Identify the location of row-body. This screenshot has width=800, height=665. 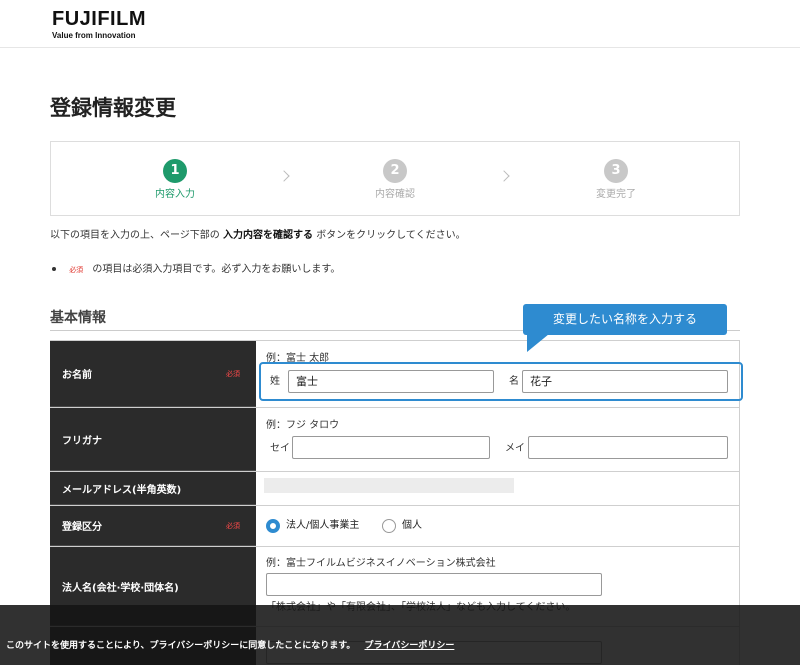
(497, 488).